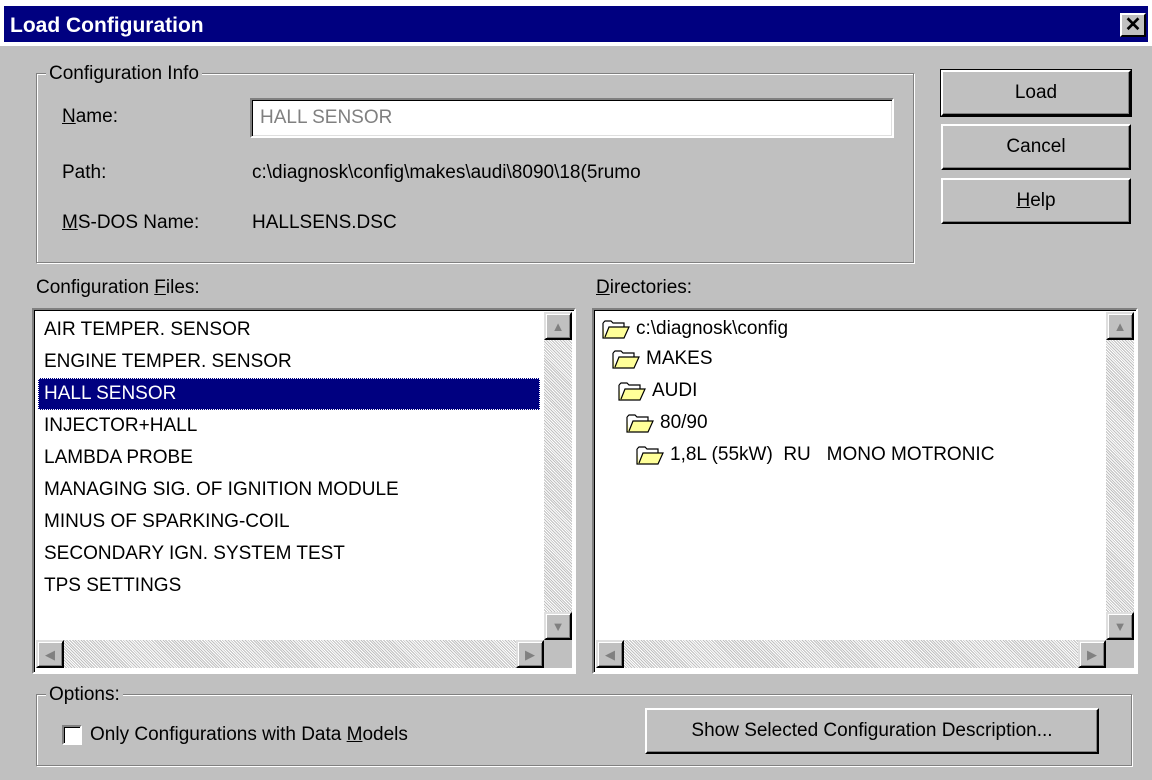  I want to click on list-item: MANAGING SIG. OF IGNITION MODULE, so click(219, 490).